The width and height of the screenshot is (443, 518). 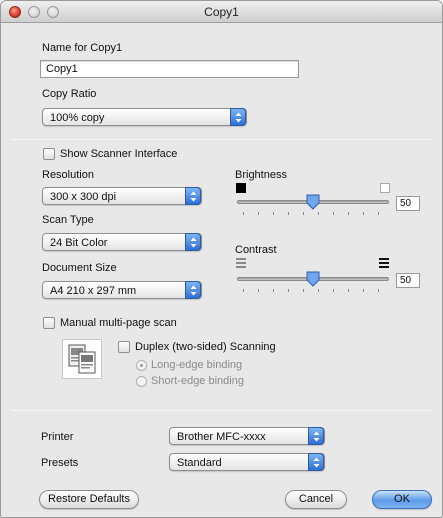 I want to click on scan-type-label: Scan Type, so click(x=68, y=220).